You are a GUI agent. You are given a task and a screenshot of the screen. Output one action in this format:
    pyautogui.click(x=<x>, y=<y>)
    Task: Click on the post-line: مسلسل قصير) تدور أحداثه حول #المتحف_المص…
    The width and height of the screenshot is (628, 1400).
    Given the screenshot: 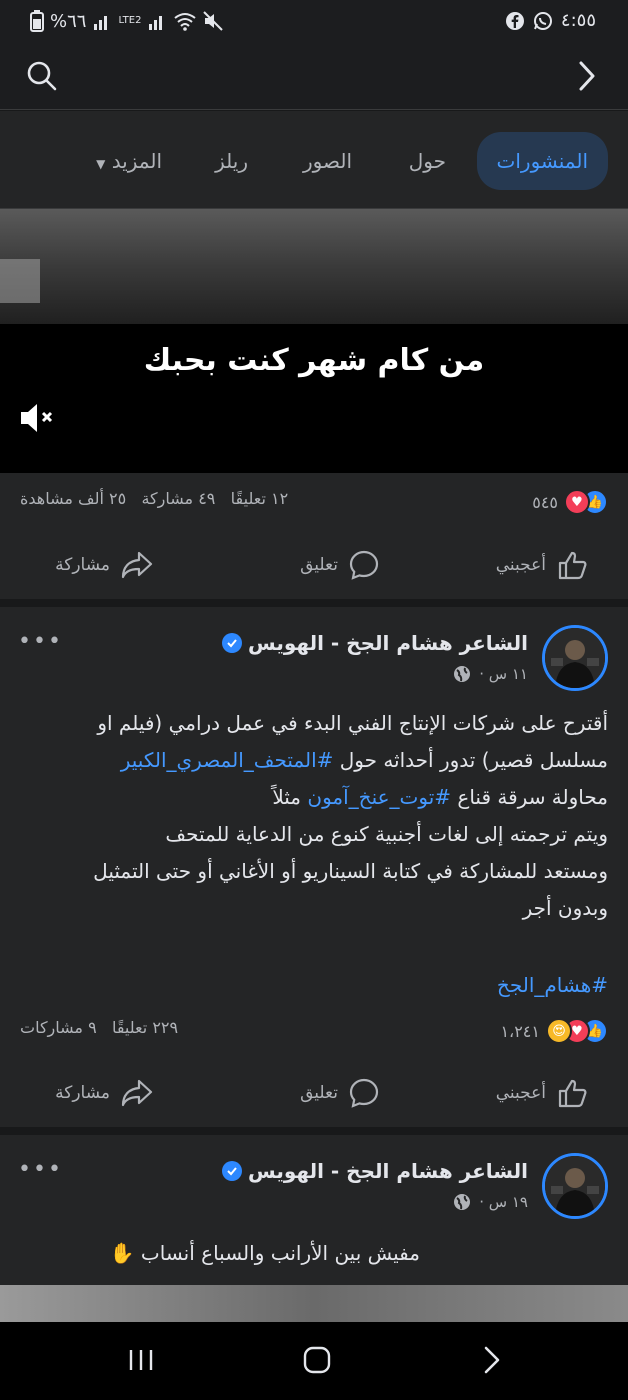 What is the action you would take?
    pyautogui.click(x=313, y=760)
    